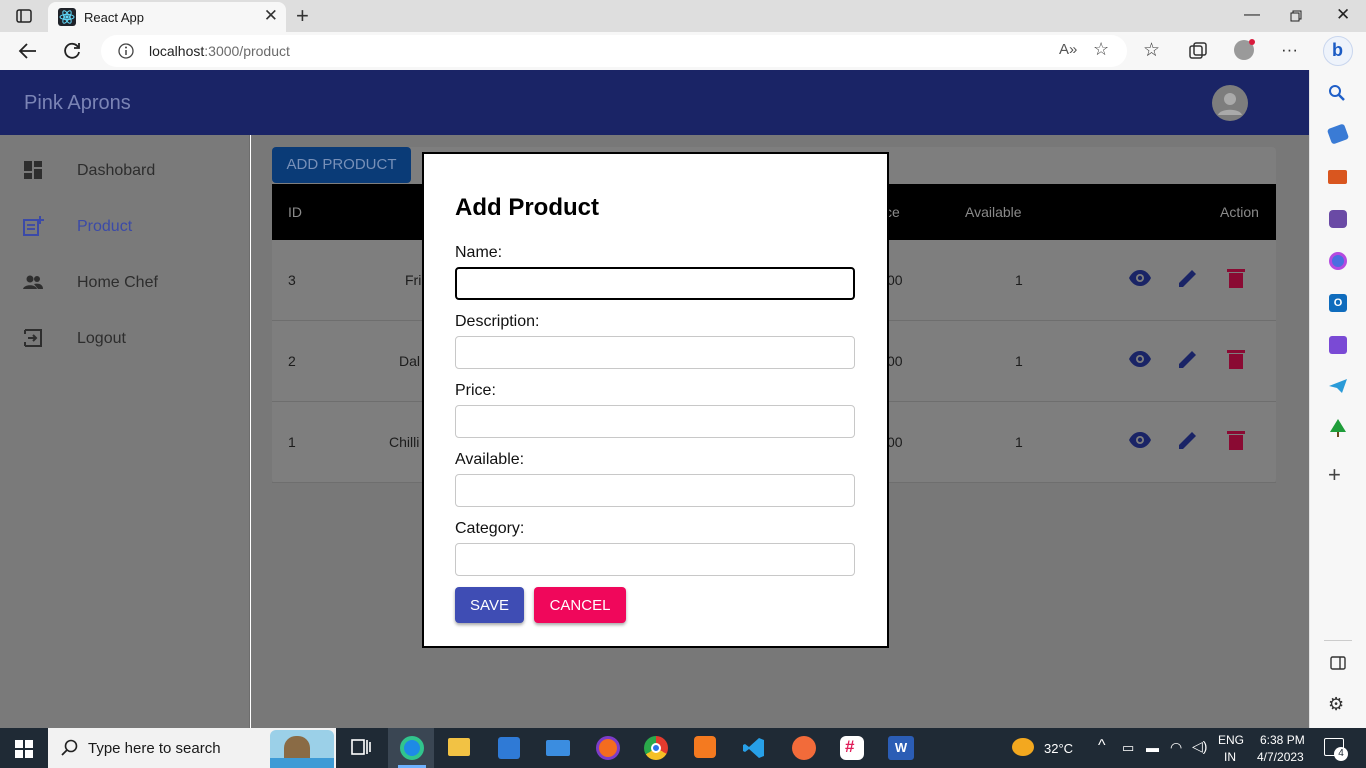 This screenshot has height=768, width=1366. What do you see at coordinates (1296, 16) in the screenshot?
I see `restore-icon` at bounding box center [1296, 16].